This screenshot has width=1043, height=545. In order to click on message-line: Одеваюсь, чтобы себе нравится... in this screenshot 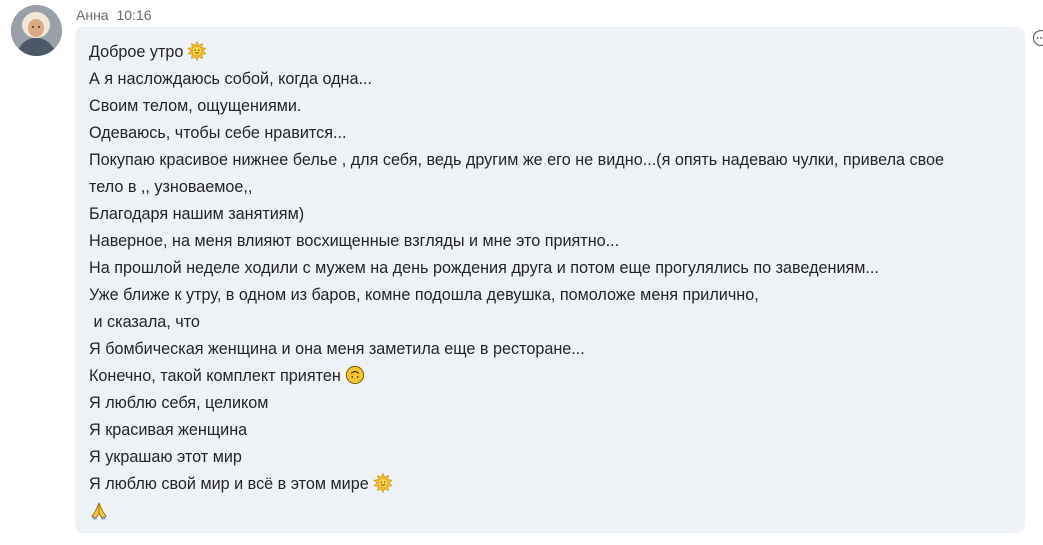, I will do `click(550, 133)`.